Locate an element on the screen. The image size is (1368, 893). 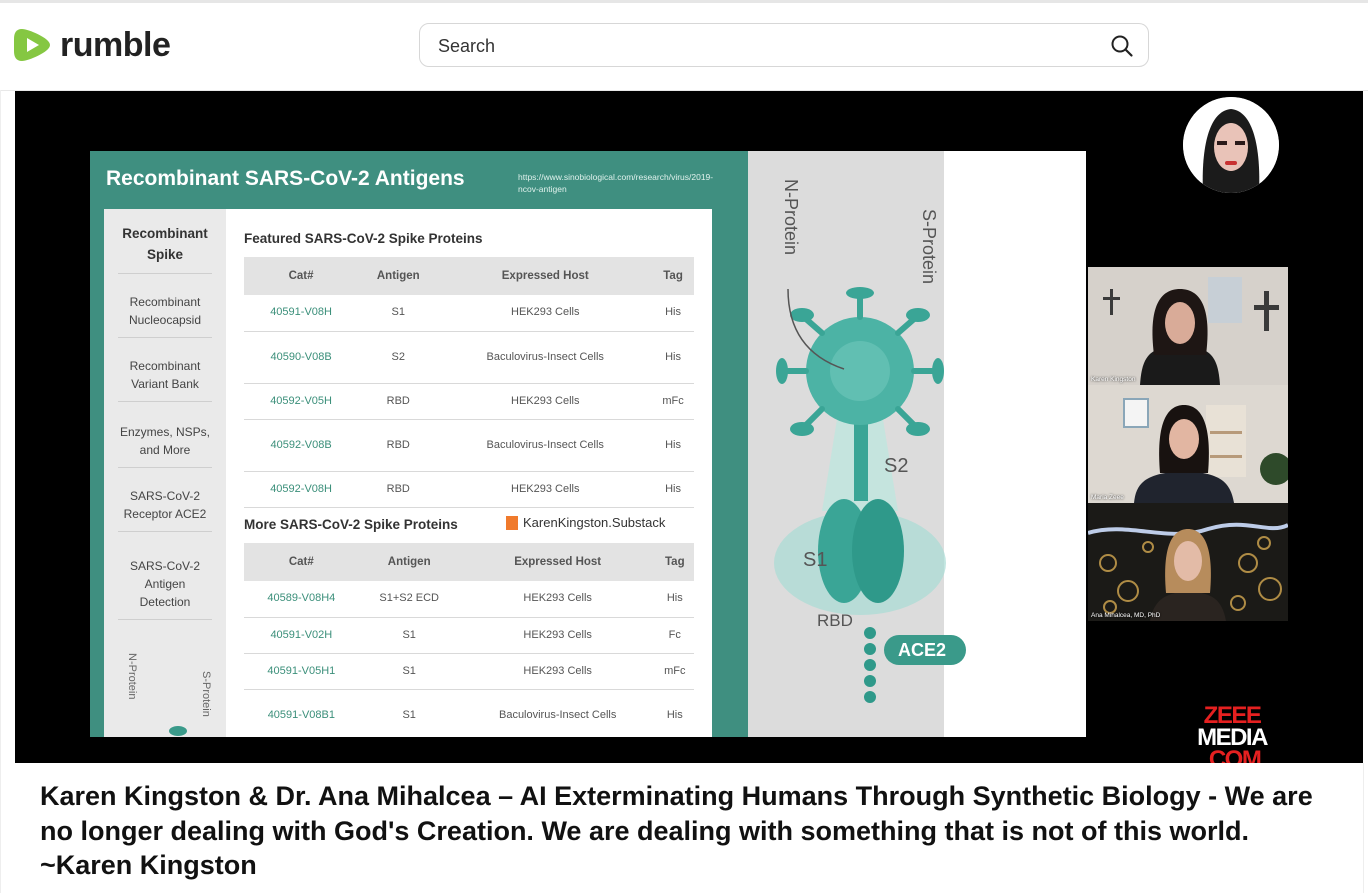
cell-cat: 40590-V08B is located at coordinates (301, 357).